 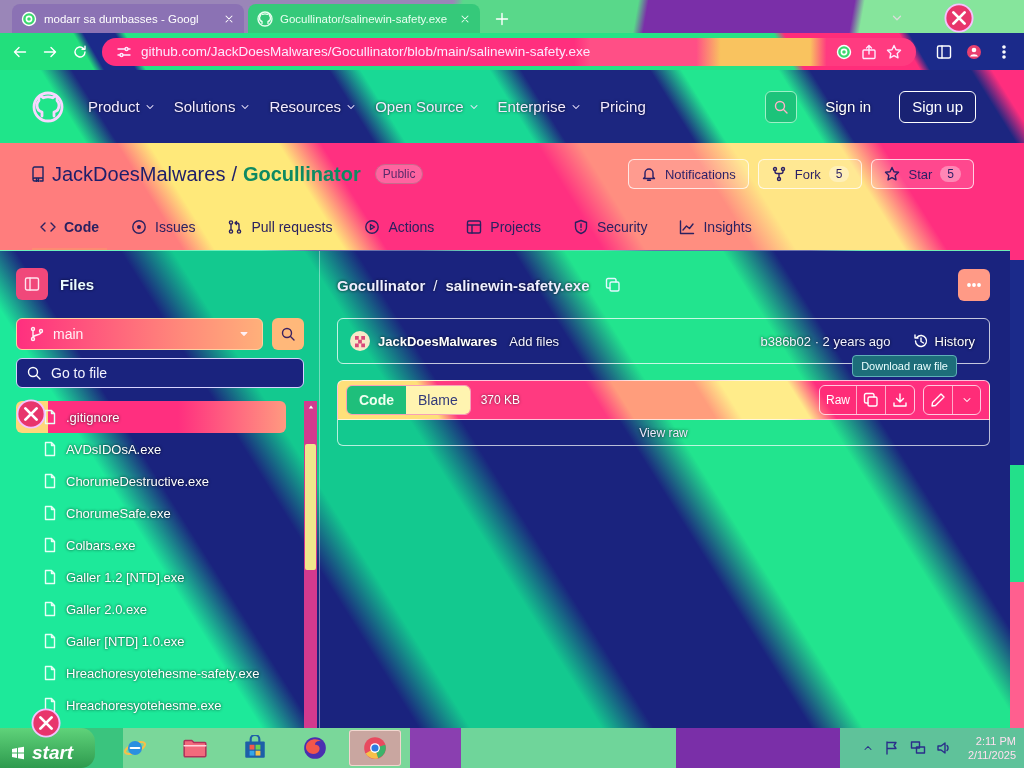 I want to click on table-icon, so click(x=474, y=226).